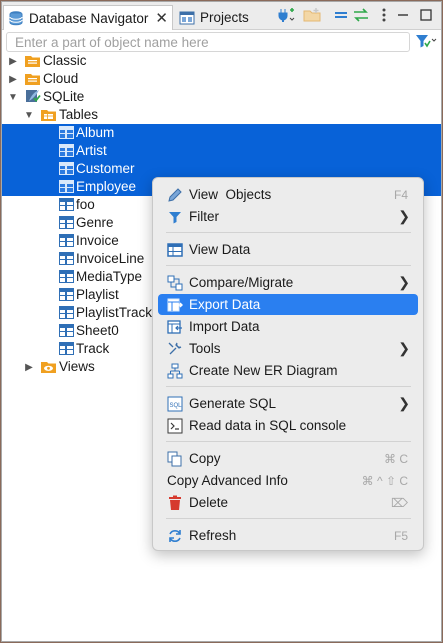 This screenshot has width=443, height=643. What do you see at coordinates (175, 536) in the screenshot?
I see `refresh-icon` at bounding box center [175, 536].